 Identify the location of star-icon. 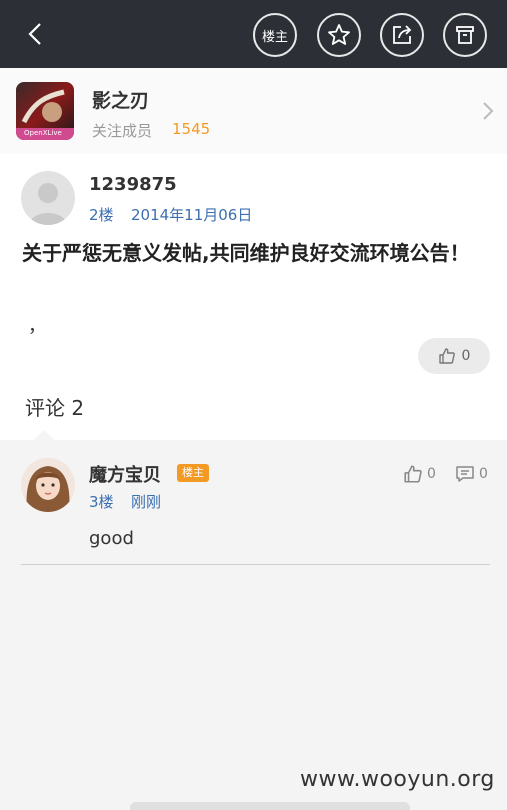
(339, 34).